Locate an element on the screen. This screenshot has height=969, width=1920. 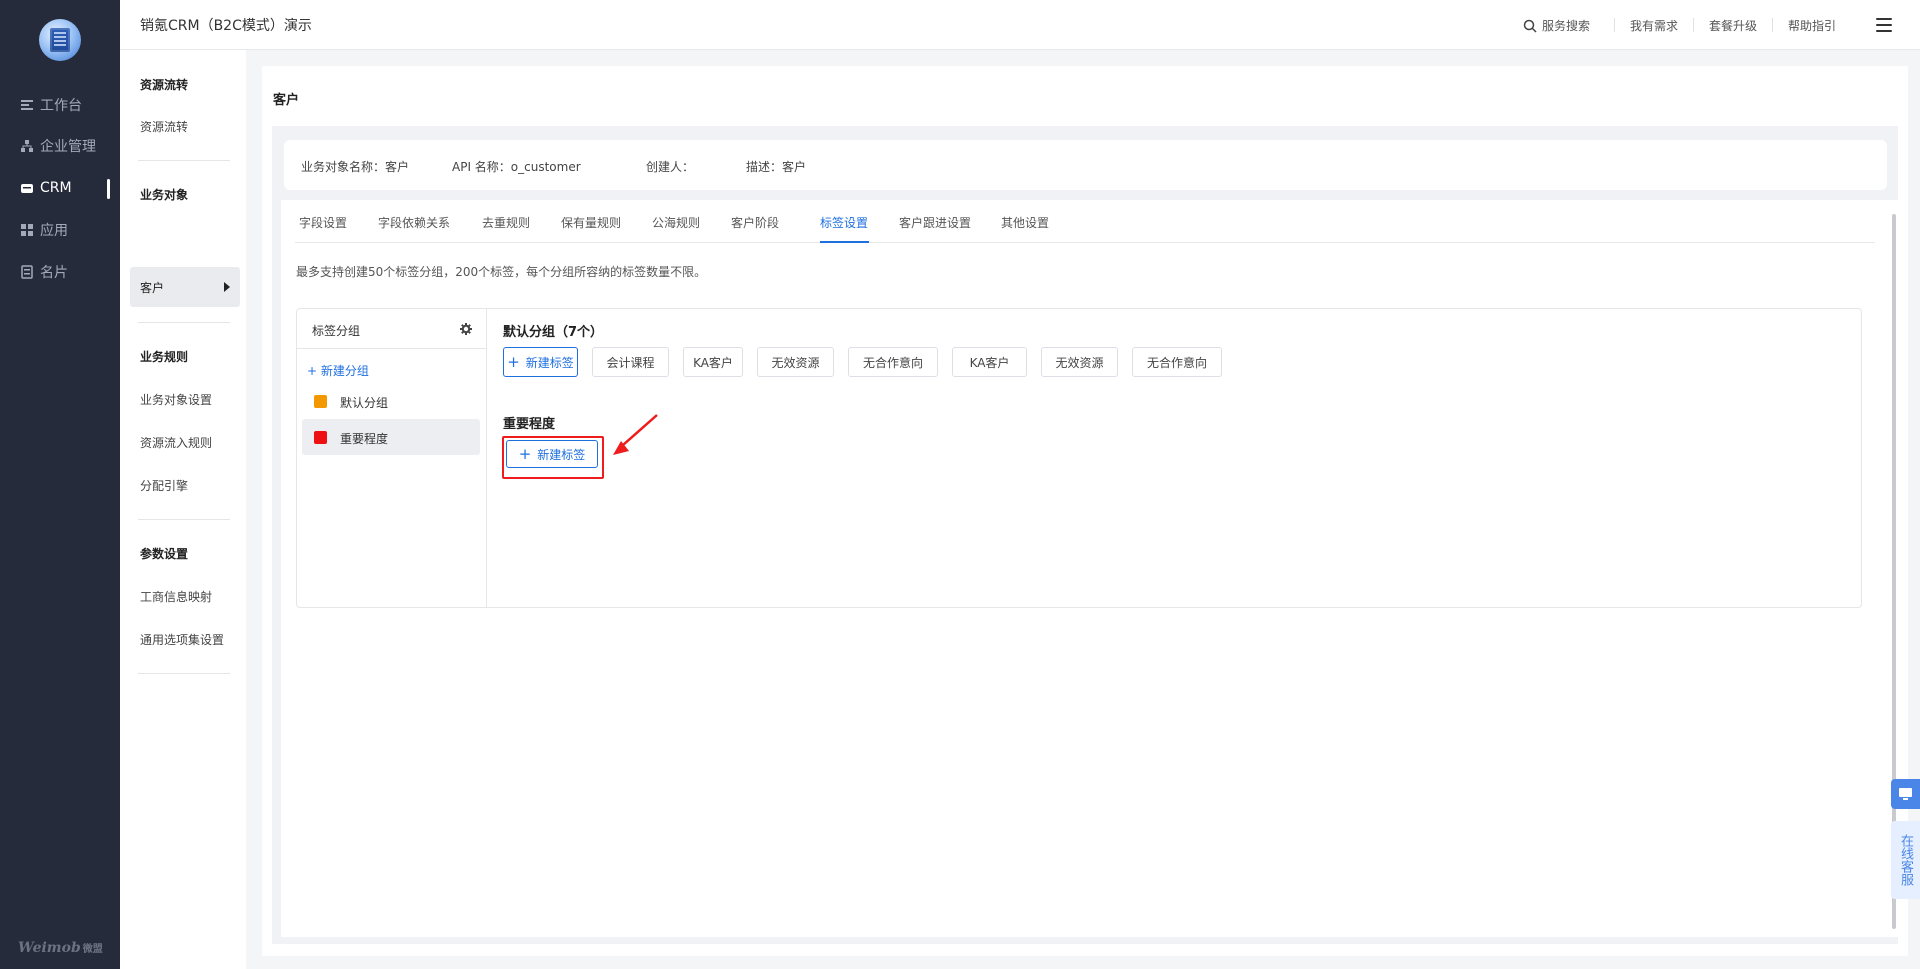
monitor-icon is located at coordinates (1905, 794).